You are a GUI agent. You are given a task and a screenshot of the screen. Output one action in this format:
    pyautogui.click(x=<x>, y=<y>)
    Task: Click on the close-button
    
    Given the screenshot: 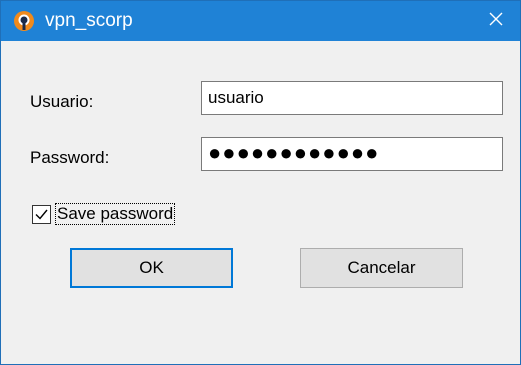 What is the action you would take?
    pyautogui.click(x=496, y=21)
    